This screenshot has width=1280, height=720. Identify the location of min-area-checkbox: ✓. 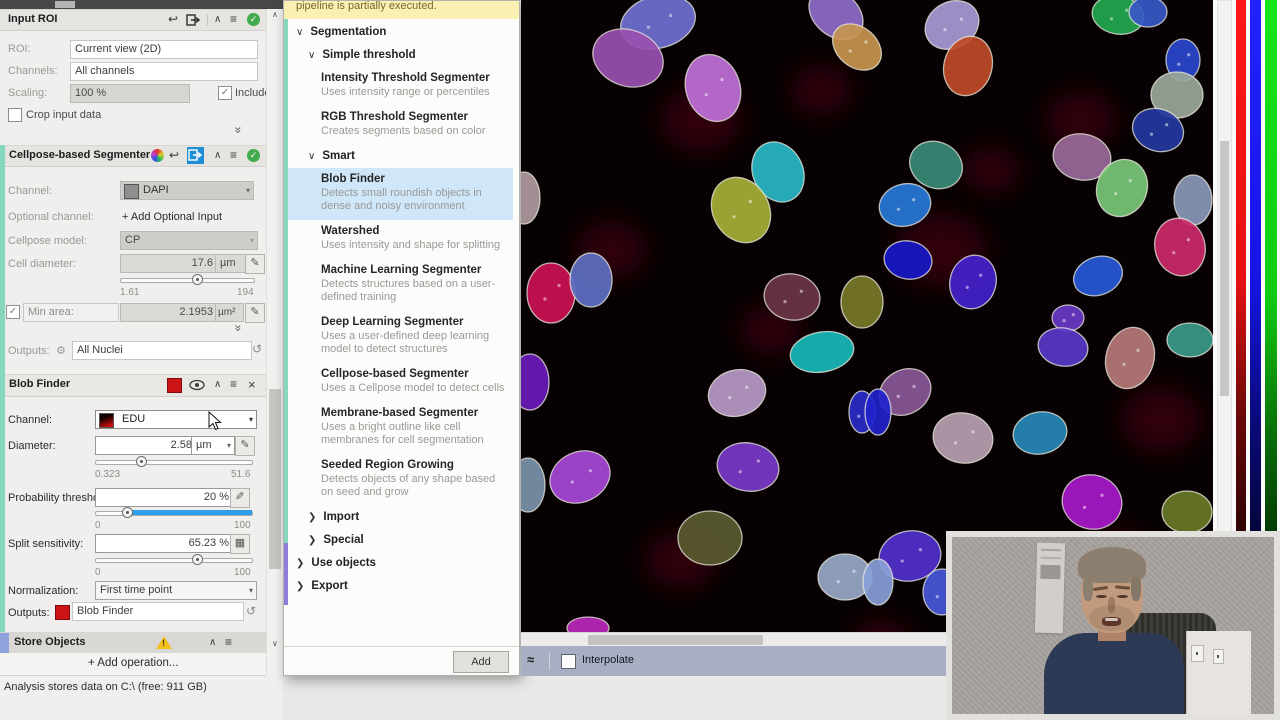
(13, 312).